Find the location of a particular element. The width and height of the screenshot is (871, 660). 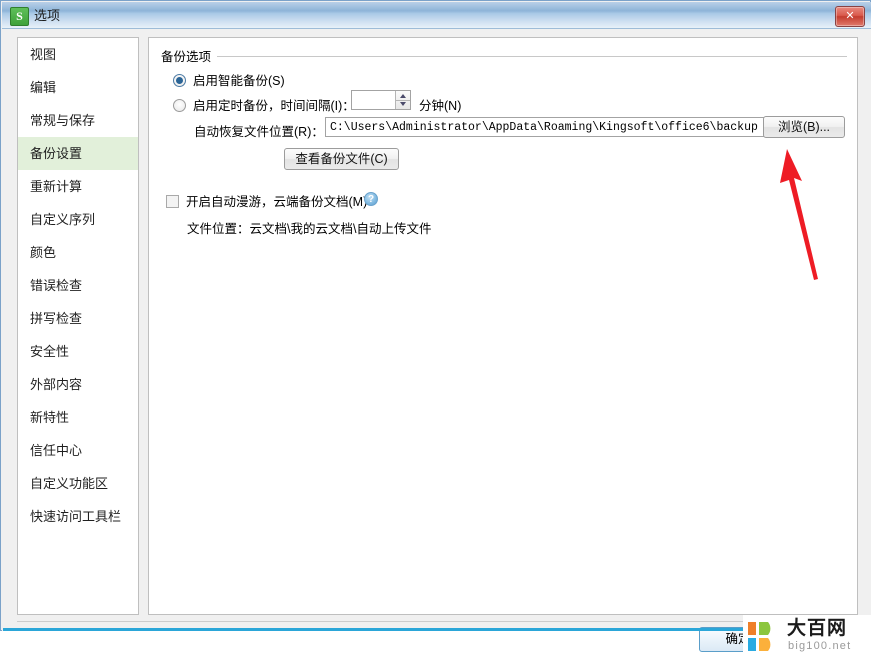

interval-unit-label: 分钟(N) is located at coordinates (440, 106).